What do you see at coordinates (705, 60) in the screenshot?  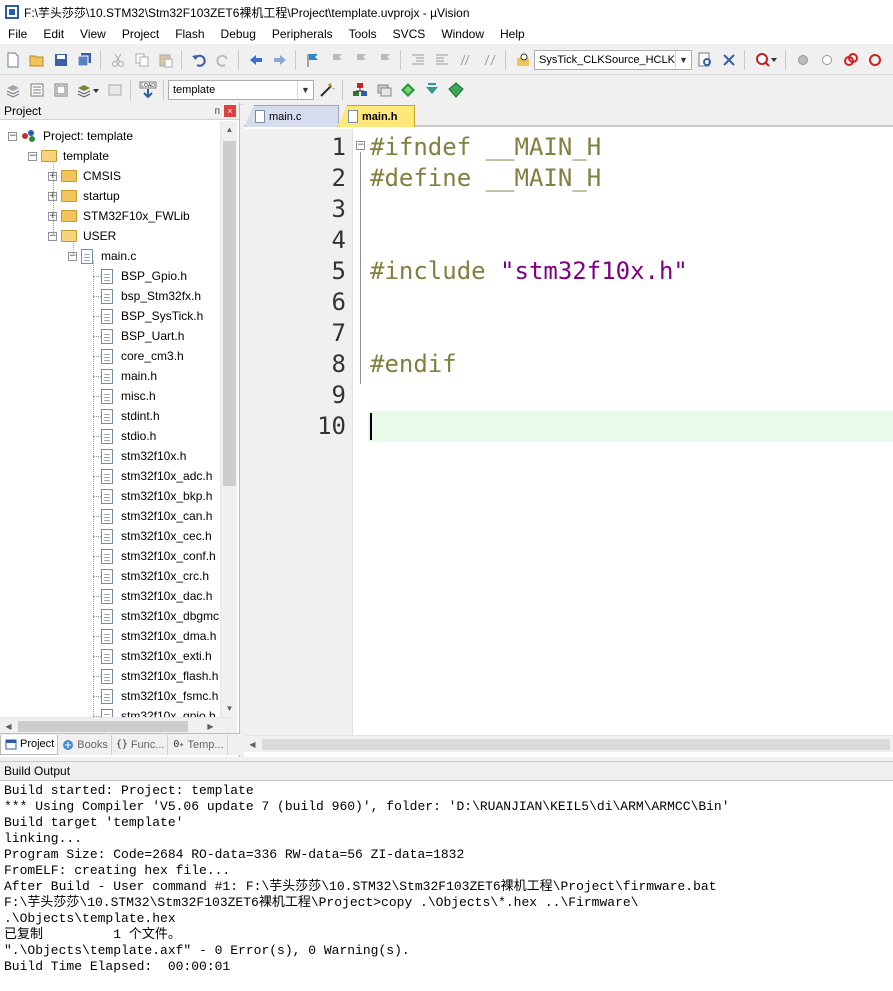 I see `find-button` at bounding box center [705, 60].